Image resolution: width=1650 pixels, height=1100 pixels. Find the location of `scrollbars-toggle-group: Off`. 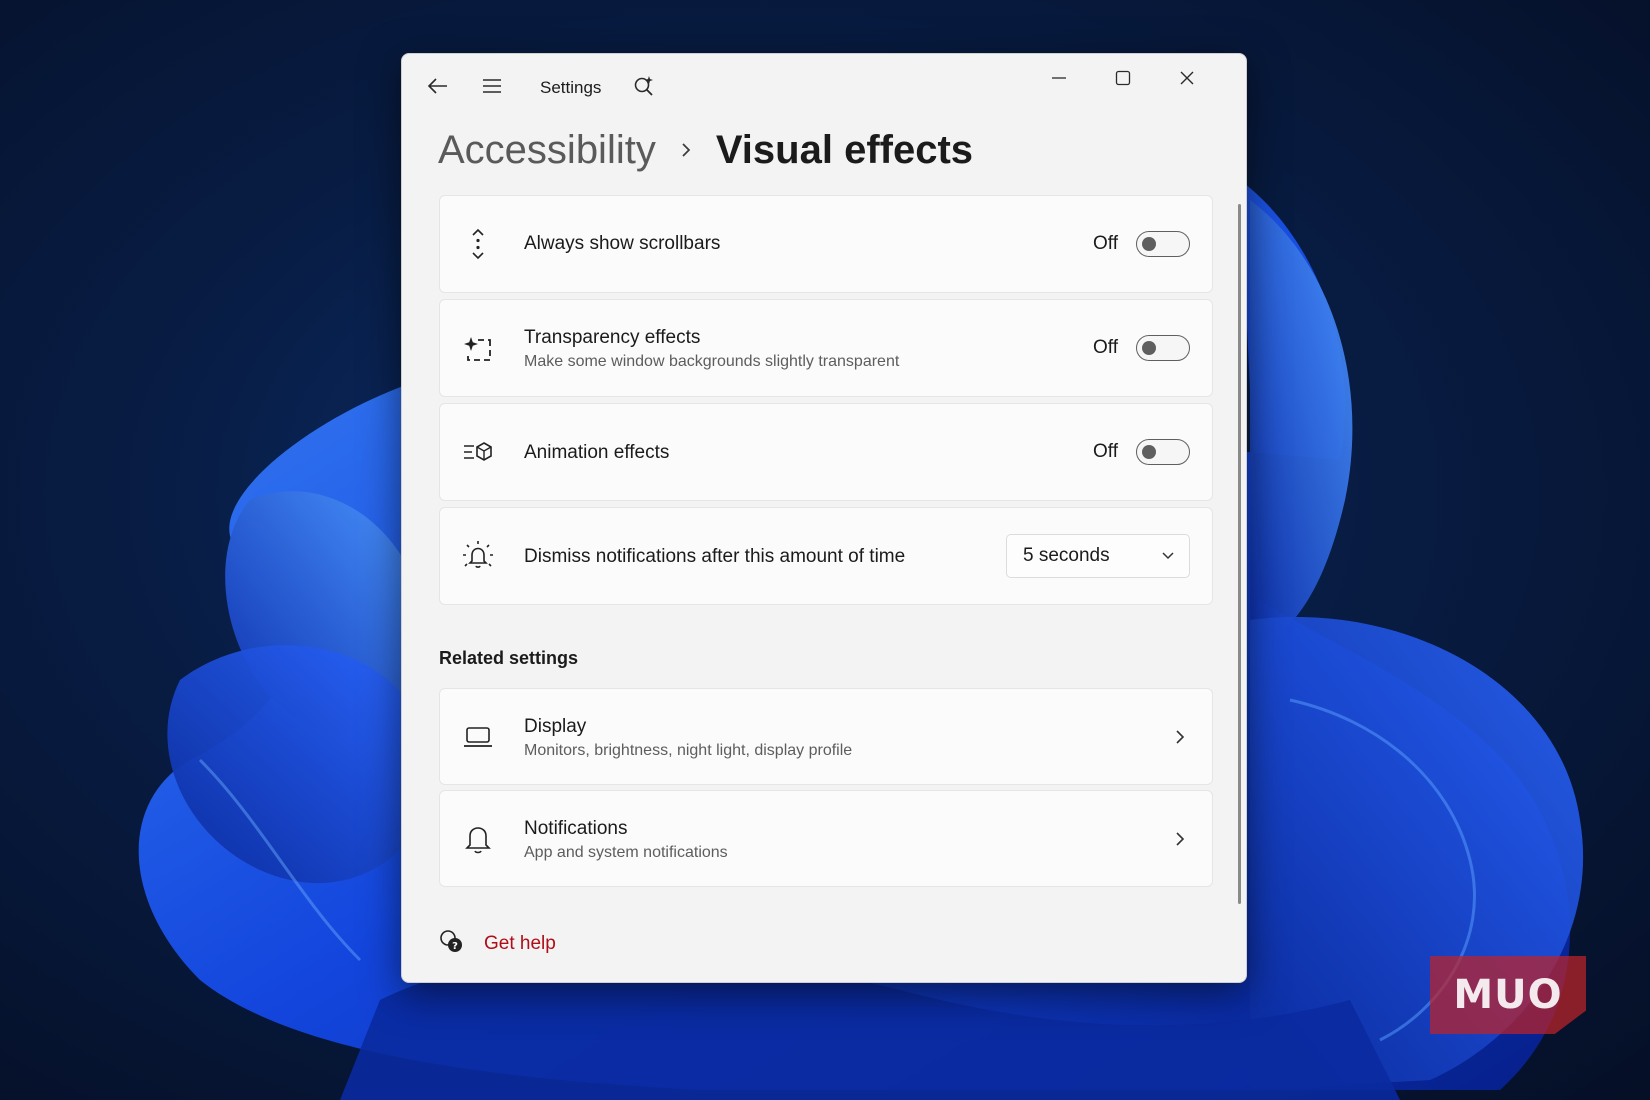

scrollbars-toggle-group: Off is located at coordinates (1141, 244).